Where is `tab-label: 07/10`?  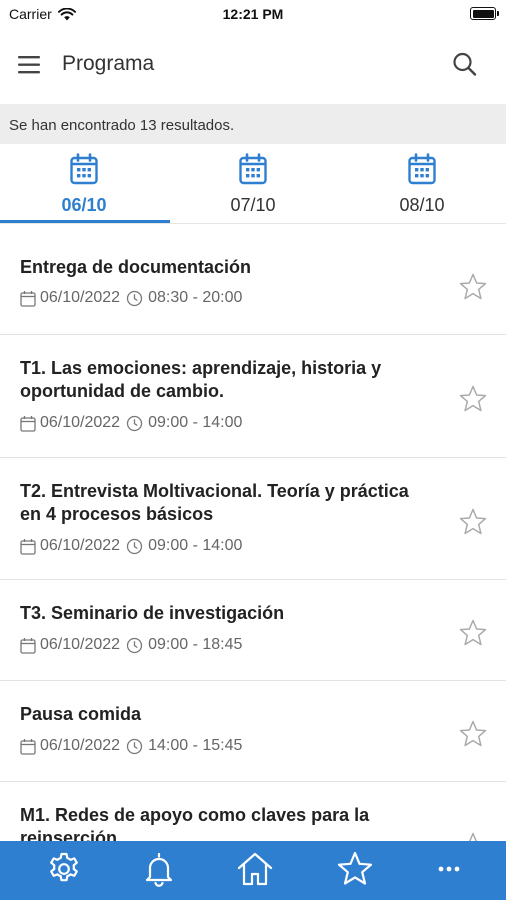 tab-label: 07/10 is located at coordinates (253, 205).